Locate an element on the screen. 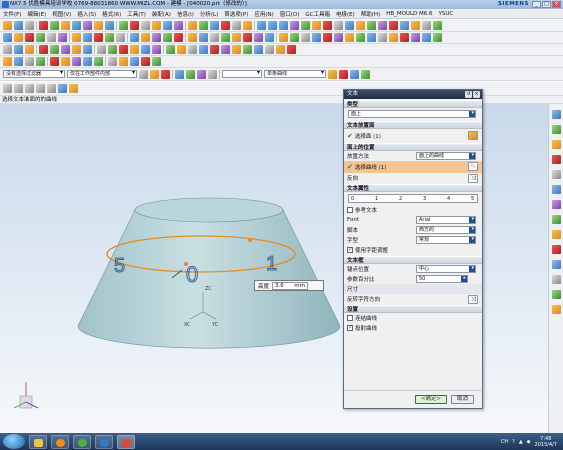 The width and height of the screenshot is (563, 450). menu-insert: 插入(S) is located at coordinates (86, 14).